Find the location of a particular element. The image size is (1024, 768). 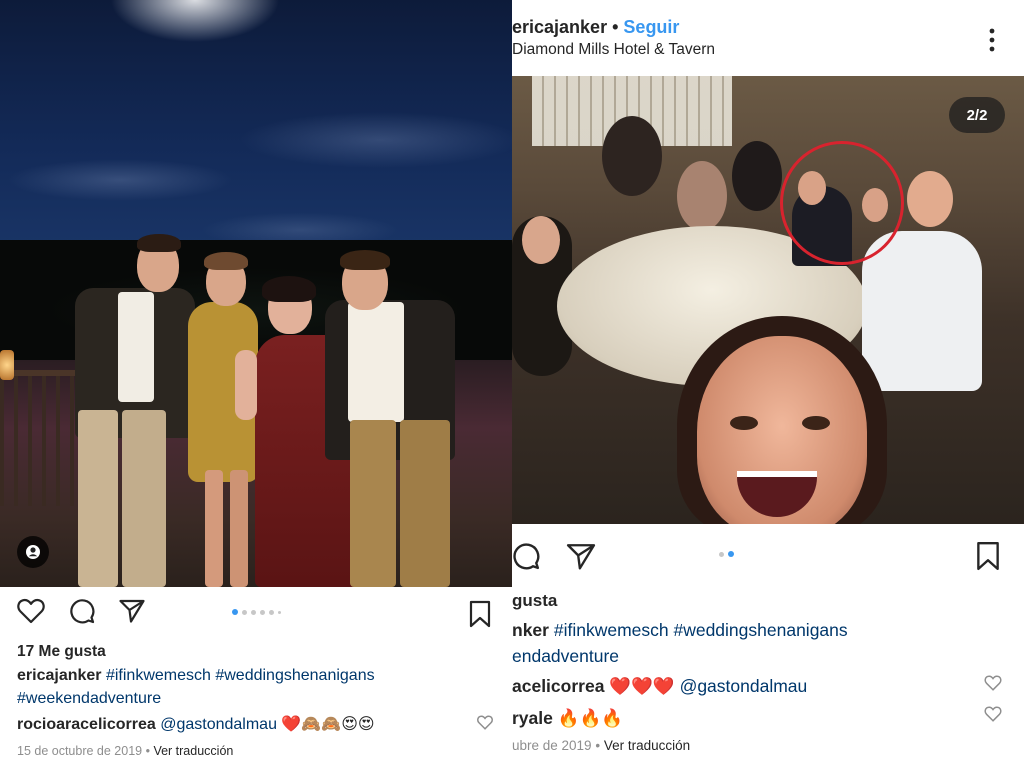

likes-count: gusta is located at coordinates (534, 600).